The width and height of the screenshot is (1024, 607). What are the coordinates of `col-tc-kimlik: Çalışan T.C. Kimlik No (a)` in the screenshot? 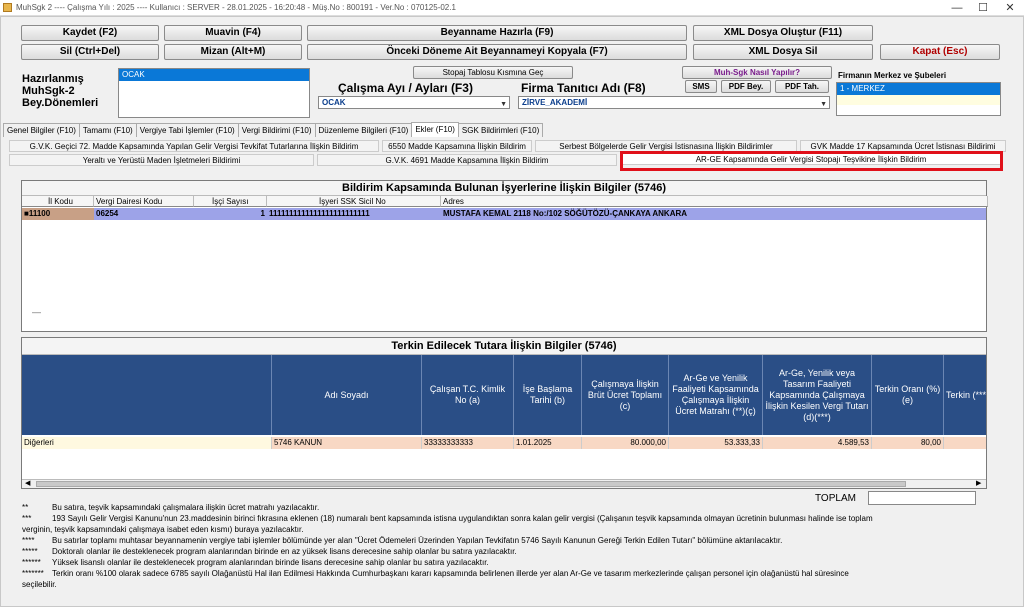 It's located at (468, 395).